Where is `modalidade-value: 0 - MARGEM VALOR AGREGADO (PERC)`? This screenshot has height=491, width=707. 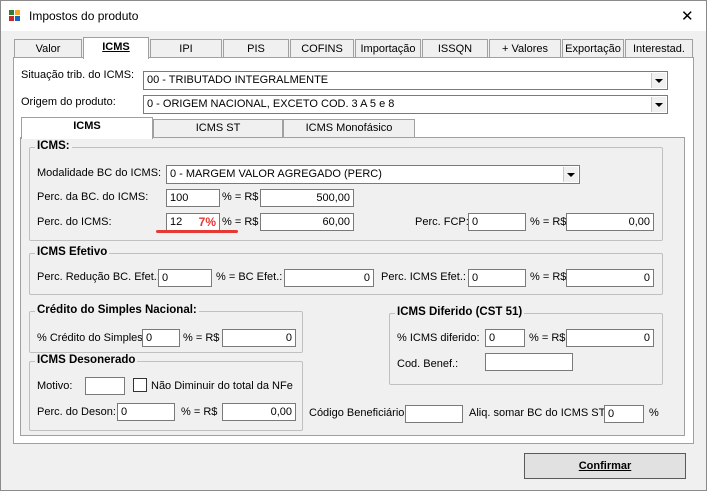
modalidade-value: 0 - MARGEM VALOR AGREGADO (PERC) is located at coordinates (276, 174).